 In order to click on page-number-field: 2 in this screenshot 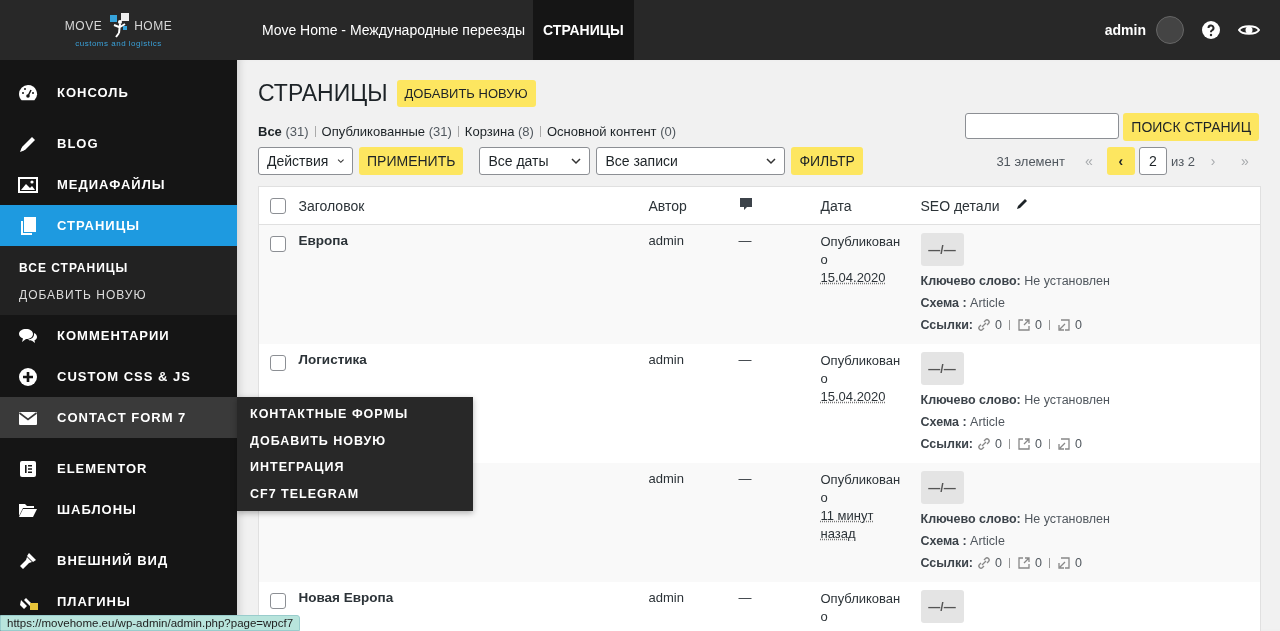, I will do `click(1152, 161)`.